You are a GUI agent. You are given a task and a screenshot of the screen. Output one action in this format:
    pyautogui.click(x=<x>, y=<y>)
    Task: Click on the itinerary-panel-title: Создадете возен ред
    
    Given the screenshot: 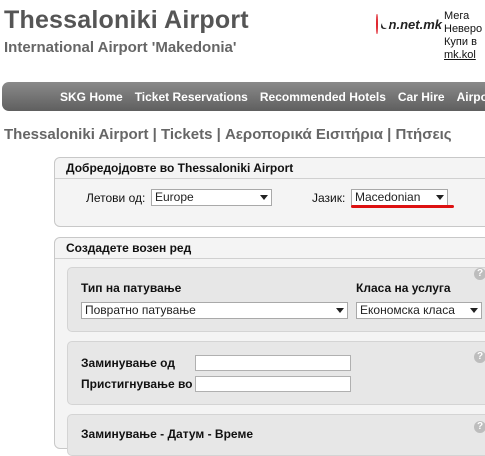 What is the action you would take?
    pyautogui.click(x=270, y=248)
    